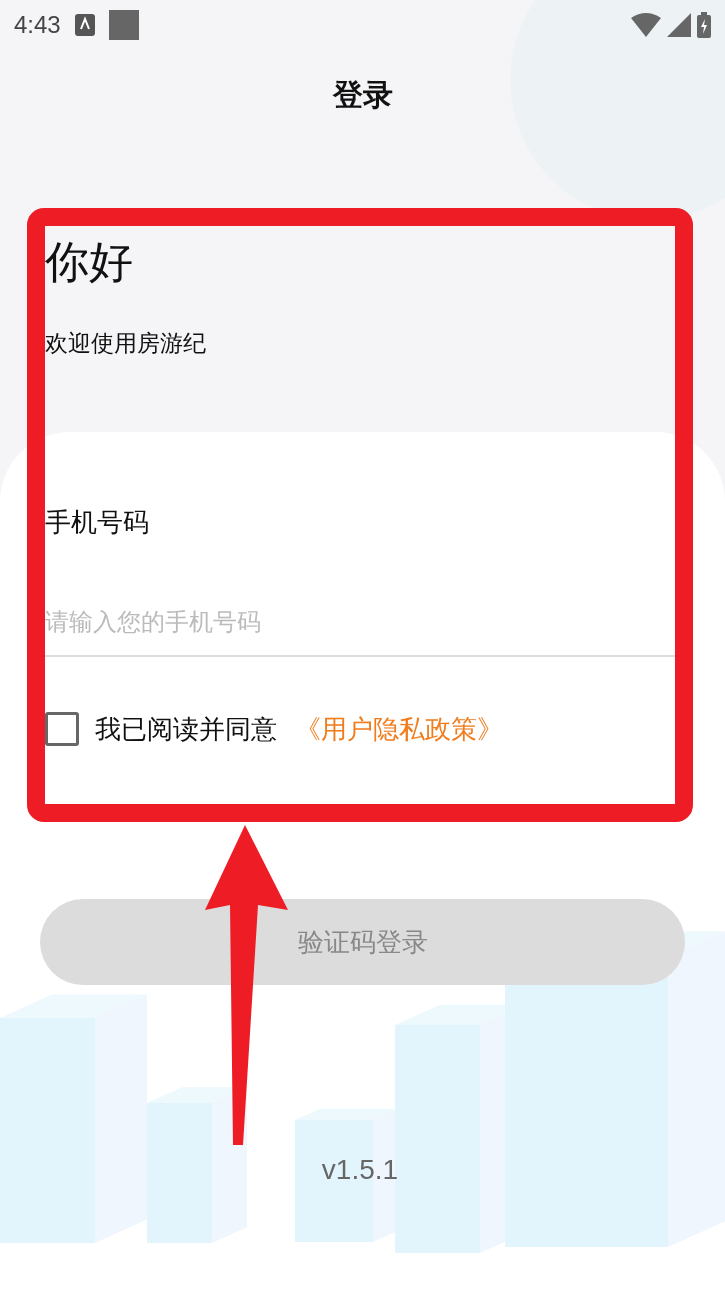 This screenshot has width=725, height=1290. What do you see at coordinates (186, 729) in the screenshot?
I see `agree-text: 我已阅读并同意` at bounding box center [186, 729].